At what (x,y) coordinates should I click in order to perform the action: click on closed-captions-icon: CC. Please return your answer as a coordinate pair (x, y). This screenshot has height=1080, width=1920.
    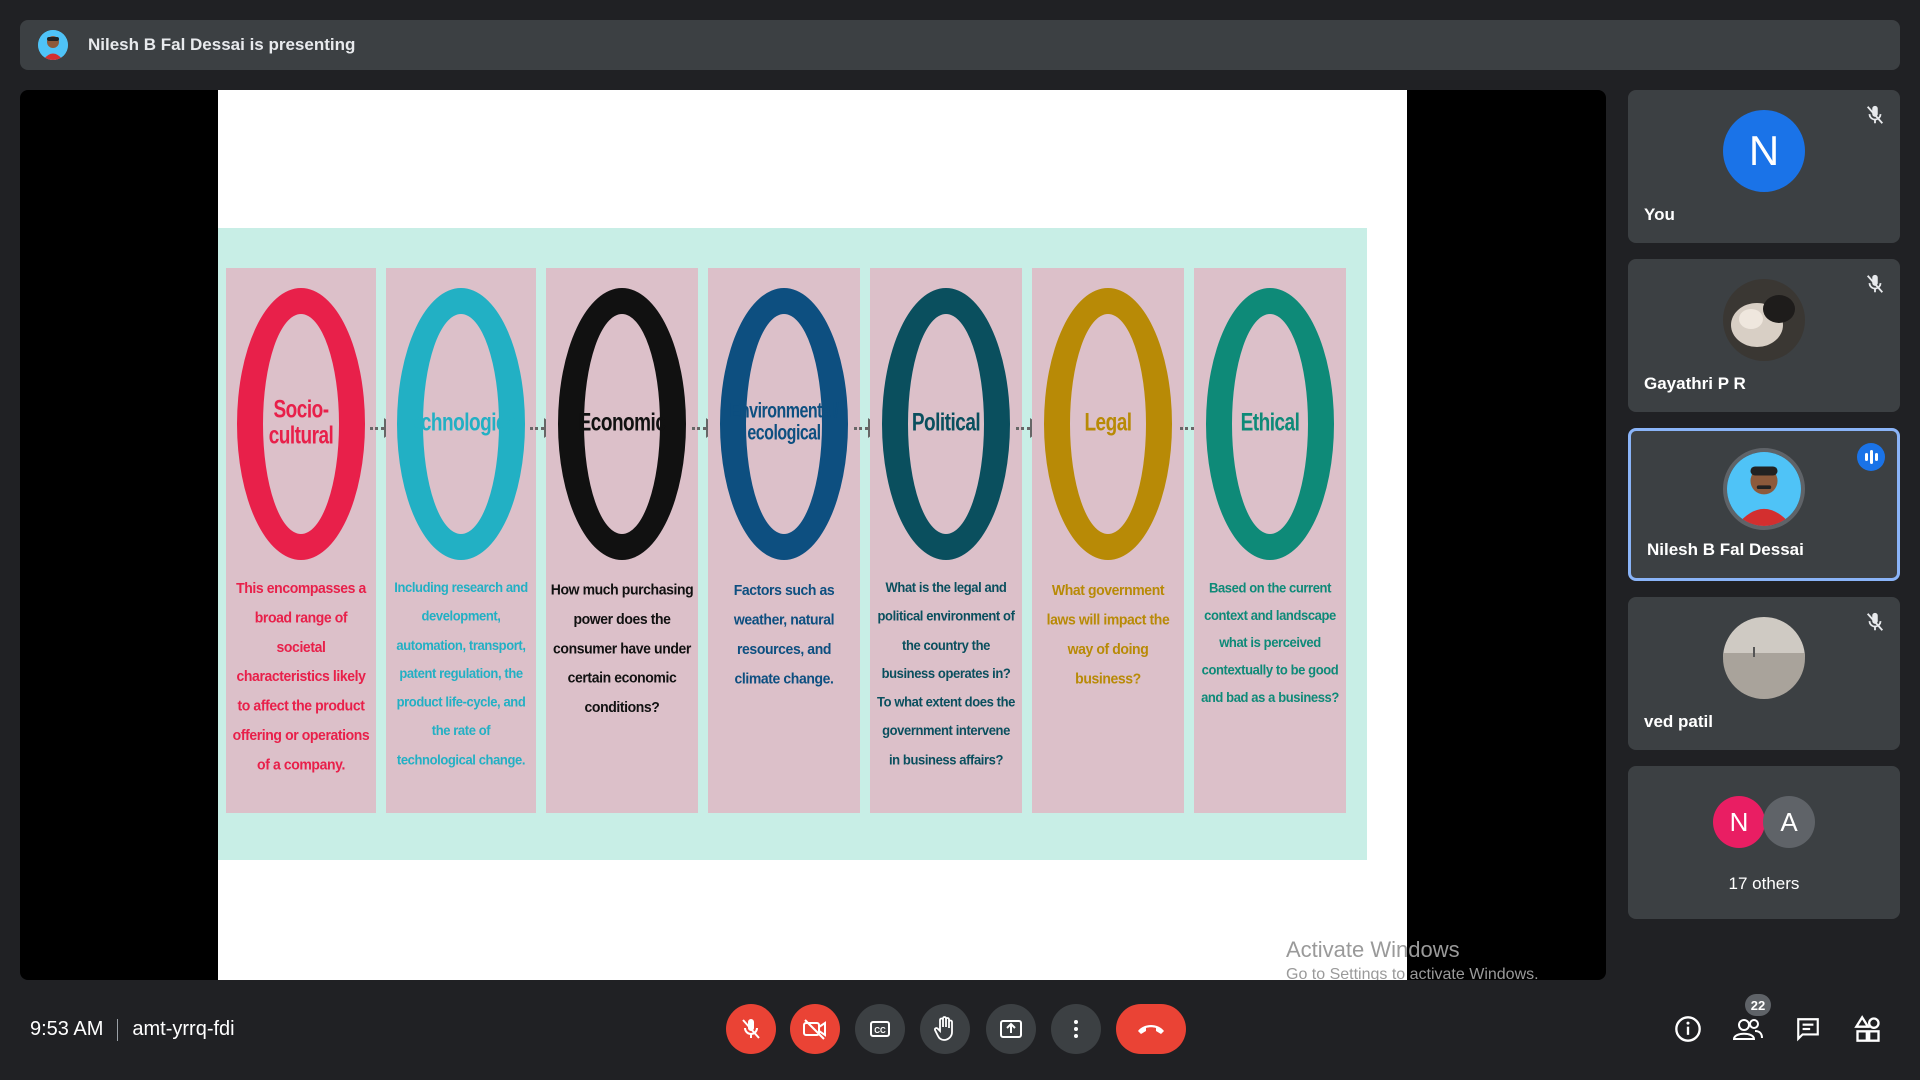
    Looking at the image, I should click on (880, 1029).